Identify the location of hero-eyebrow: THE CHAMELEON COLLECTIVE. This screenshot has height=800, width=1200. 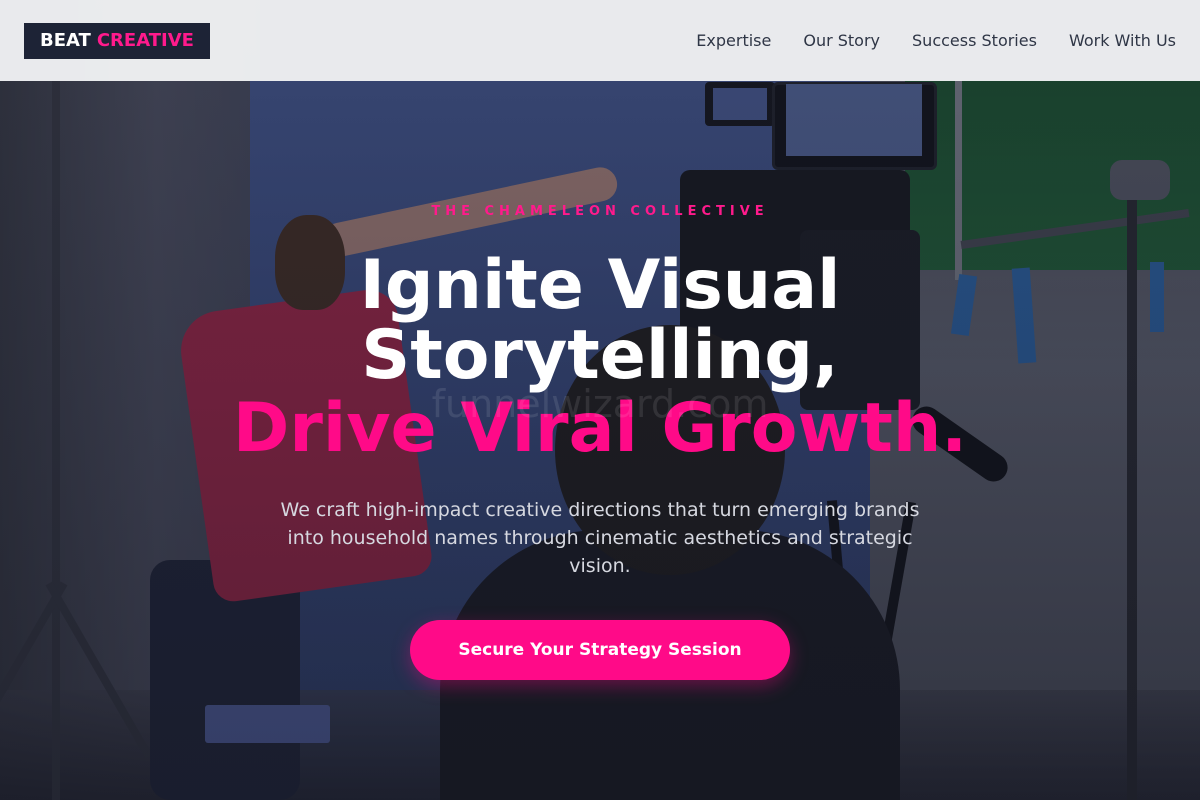
(600, 211).